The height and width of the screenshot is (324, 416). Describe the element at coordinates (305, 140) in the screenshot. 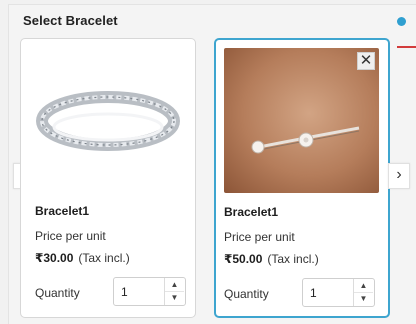

I see `cuff-bracelet-icon` at that location.